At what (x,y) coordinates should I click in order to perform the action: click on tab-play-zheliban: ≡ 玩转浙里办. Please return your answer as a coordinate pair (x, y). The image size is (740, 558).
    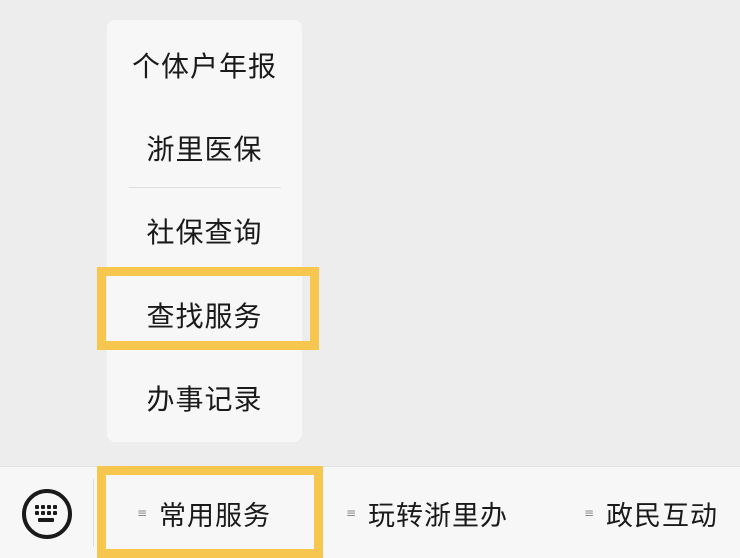
    Looking at the image, I should click on (427, 512).